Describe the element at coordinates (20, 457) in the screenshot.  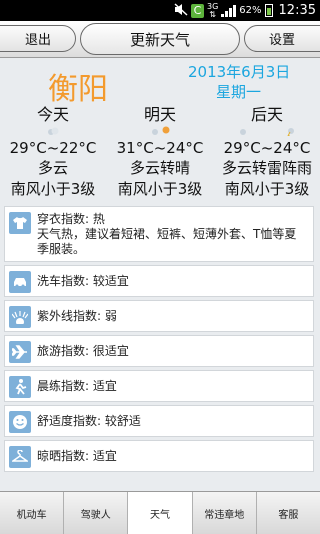
I see `hanger-icon` at that location.